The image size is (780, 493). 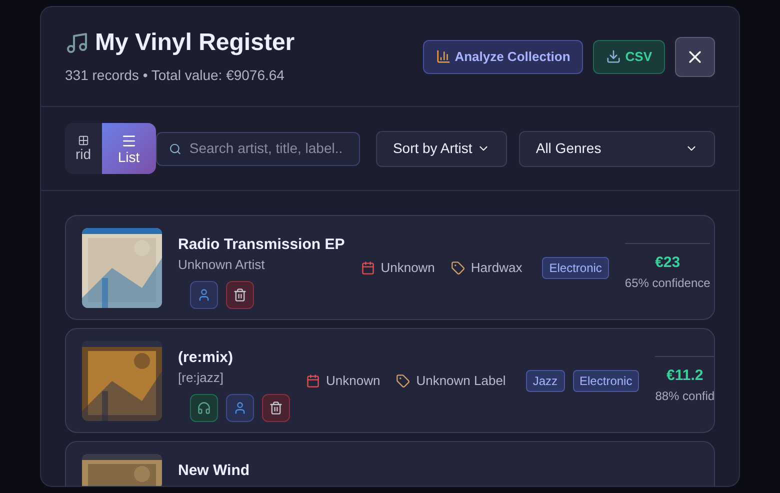 I want to click on download-icon, so click(x=614, y=56).